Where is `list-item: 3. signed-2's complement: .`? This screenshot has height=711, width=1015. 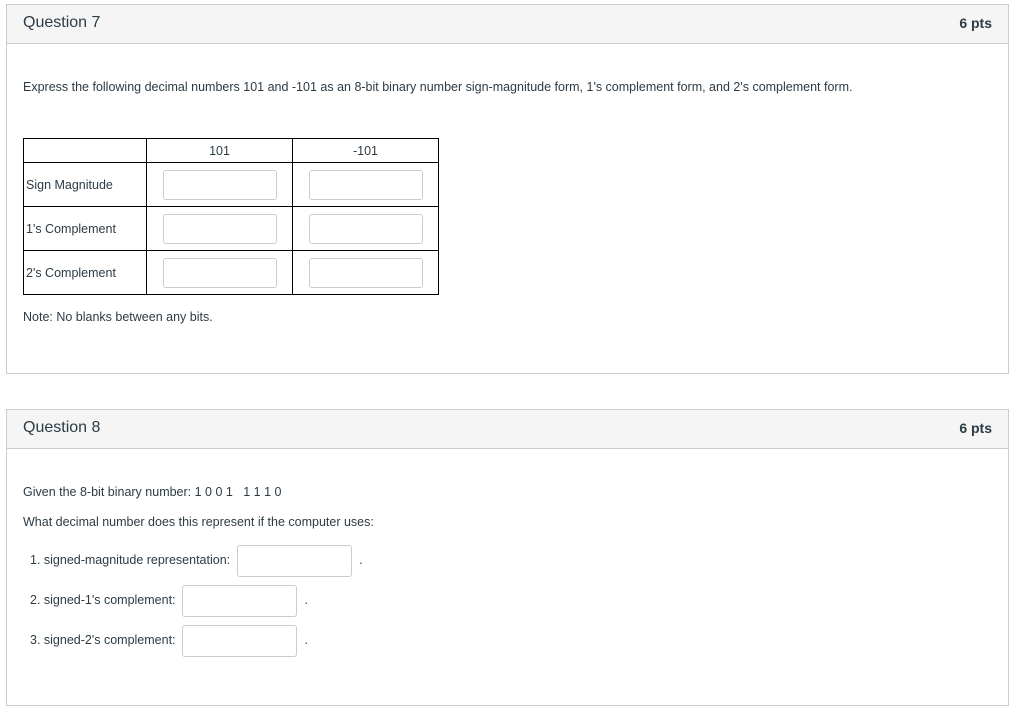 list-item: 3. signed-2's complement: . is located at coordinates (169, 640).